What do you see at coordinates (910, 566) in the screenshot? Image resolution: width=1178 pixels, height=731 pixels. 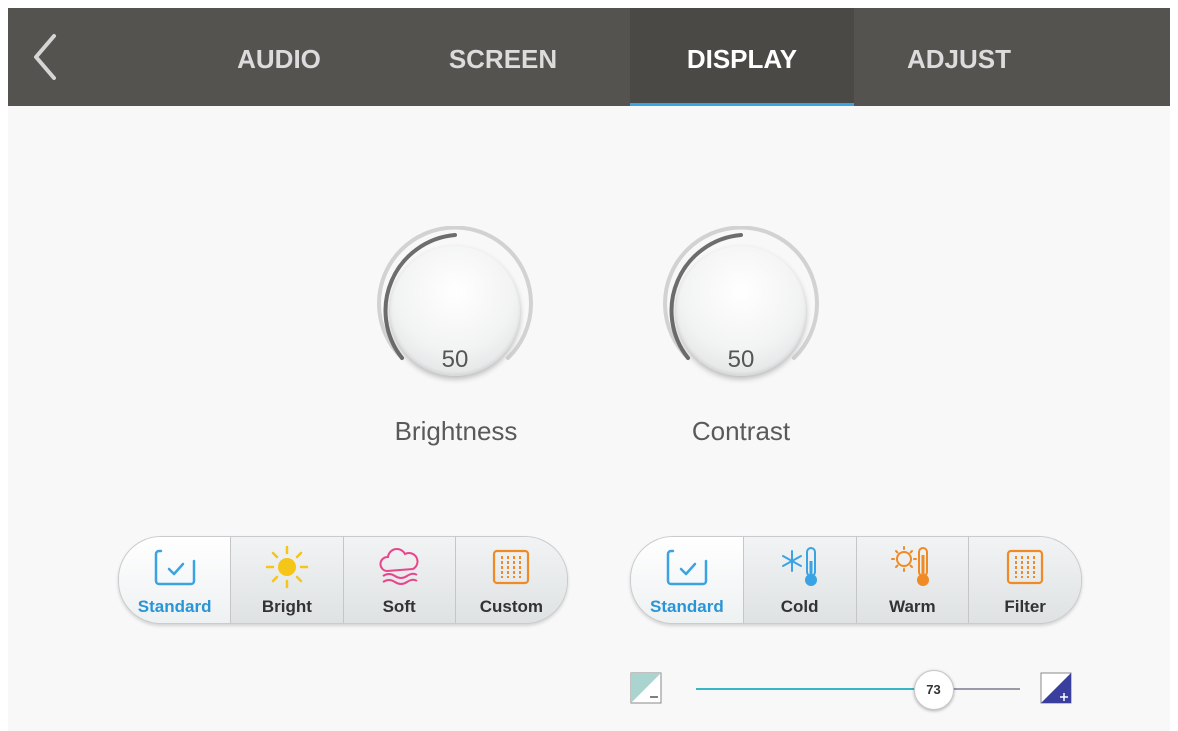 I see `warm-thermometer-icon` at bounding box center [910, 566].